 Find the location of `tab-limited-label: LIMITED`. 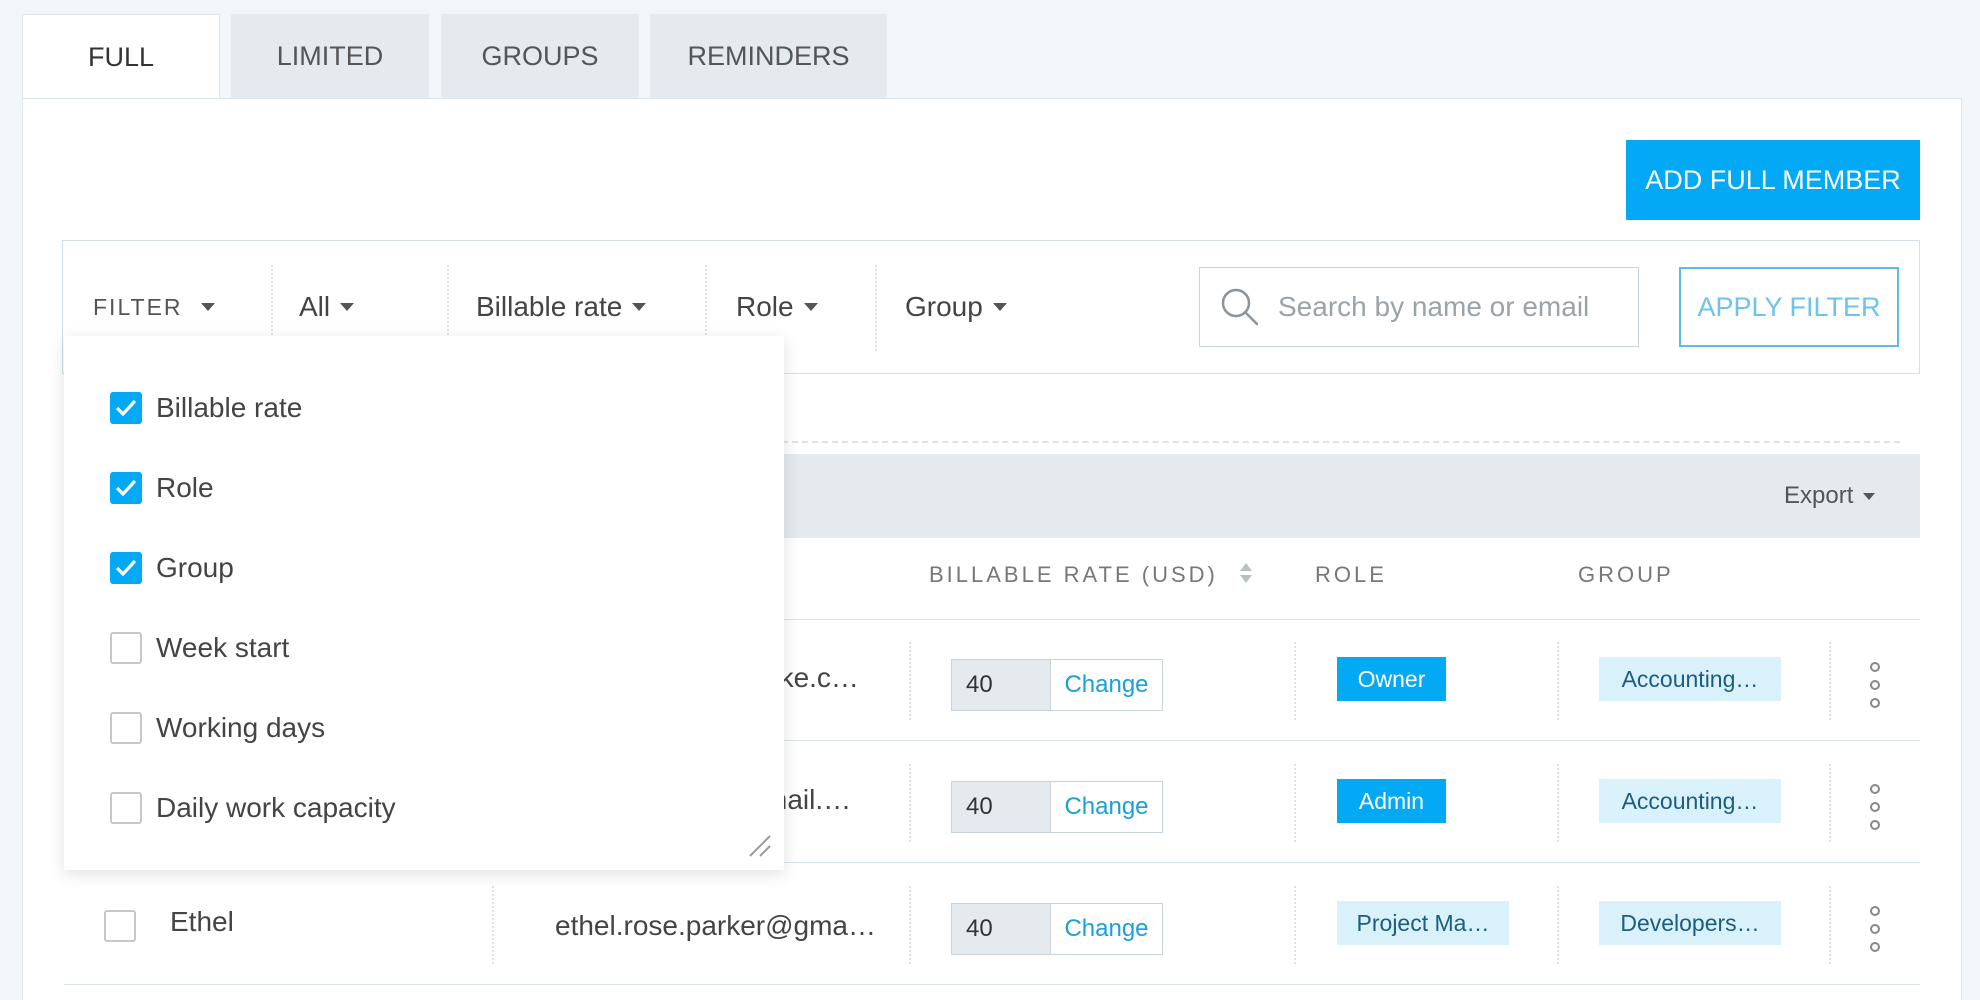

tab-limited-label: LIMITED is located at coordinates (330, 55).